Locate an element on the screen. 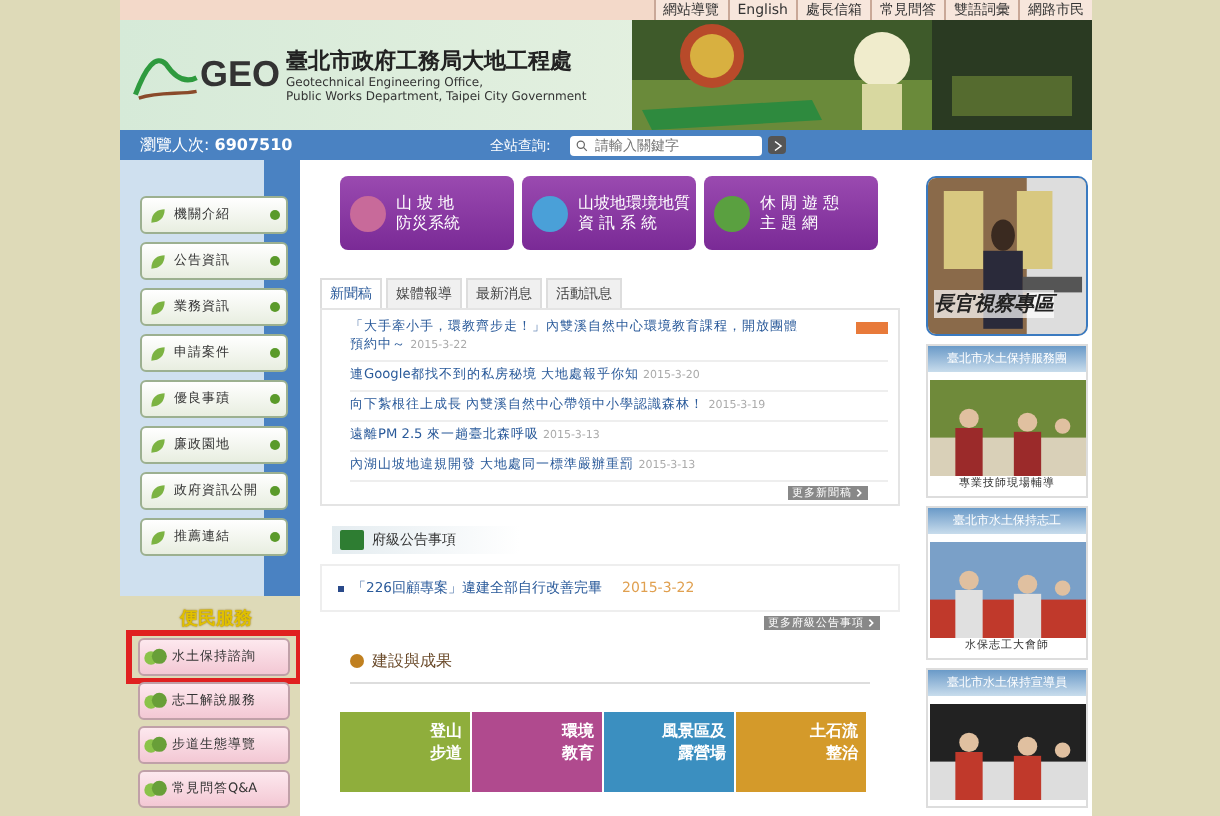  visitor-count: 瀏覽人次: 6907510 is located at coordinates (217, 145).